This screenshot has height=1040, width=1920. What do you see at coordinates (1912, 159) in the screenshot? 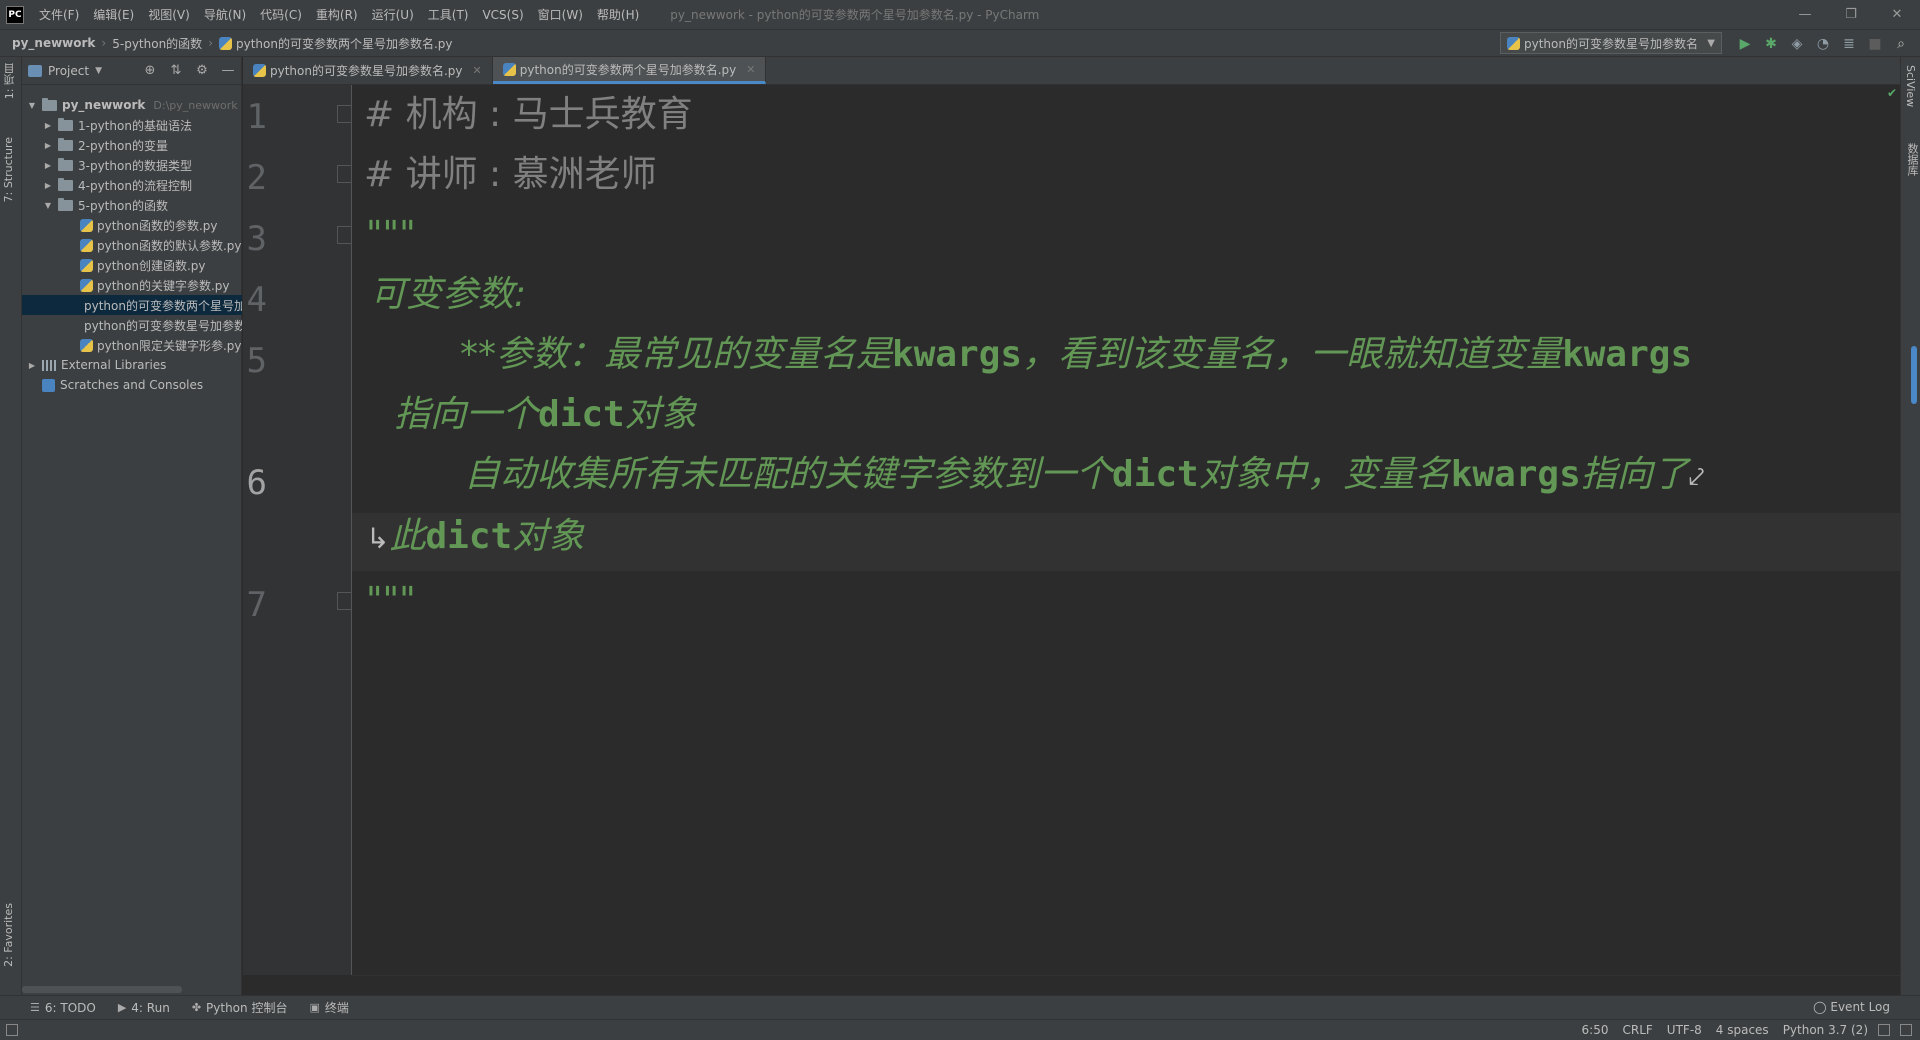
I see `database-tool-tab: 数据库` at bounding box center [1912, 159].